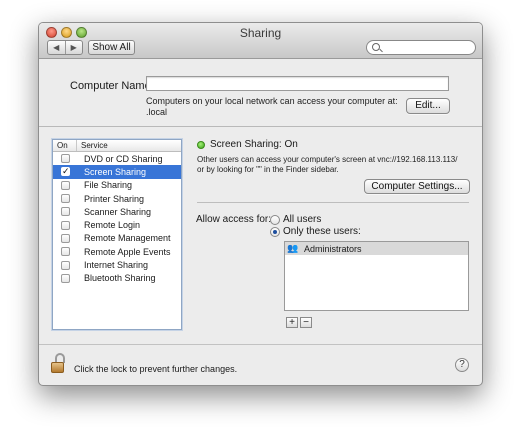  What do you see at coordinates (306, 322) in the screenshot?
I see `remove-user-button: −` at bounding box center [306, 322].